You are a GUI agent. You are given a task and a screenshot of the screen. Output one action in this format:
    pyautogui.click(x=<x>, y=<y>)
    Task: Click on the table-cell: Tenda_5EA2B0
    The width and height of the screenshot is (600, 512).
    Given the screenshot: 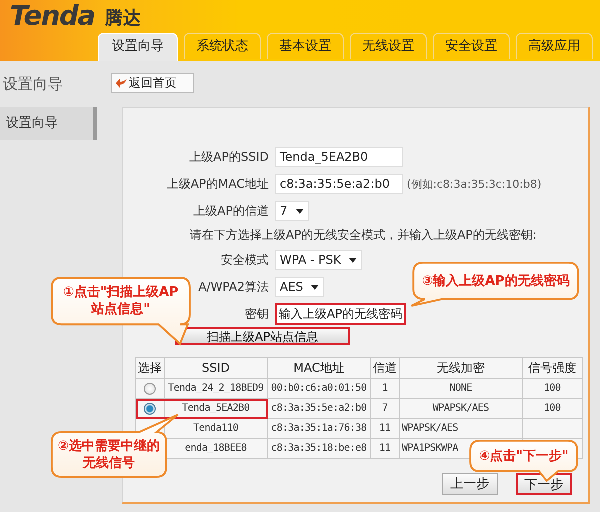 What is the action you would take?
    pyautogui.click(x=216, y=408)
    